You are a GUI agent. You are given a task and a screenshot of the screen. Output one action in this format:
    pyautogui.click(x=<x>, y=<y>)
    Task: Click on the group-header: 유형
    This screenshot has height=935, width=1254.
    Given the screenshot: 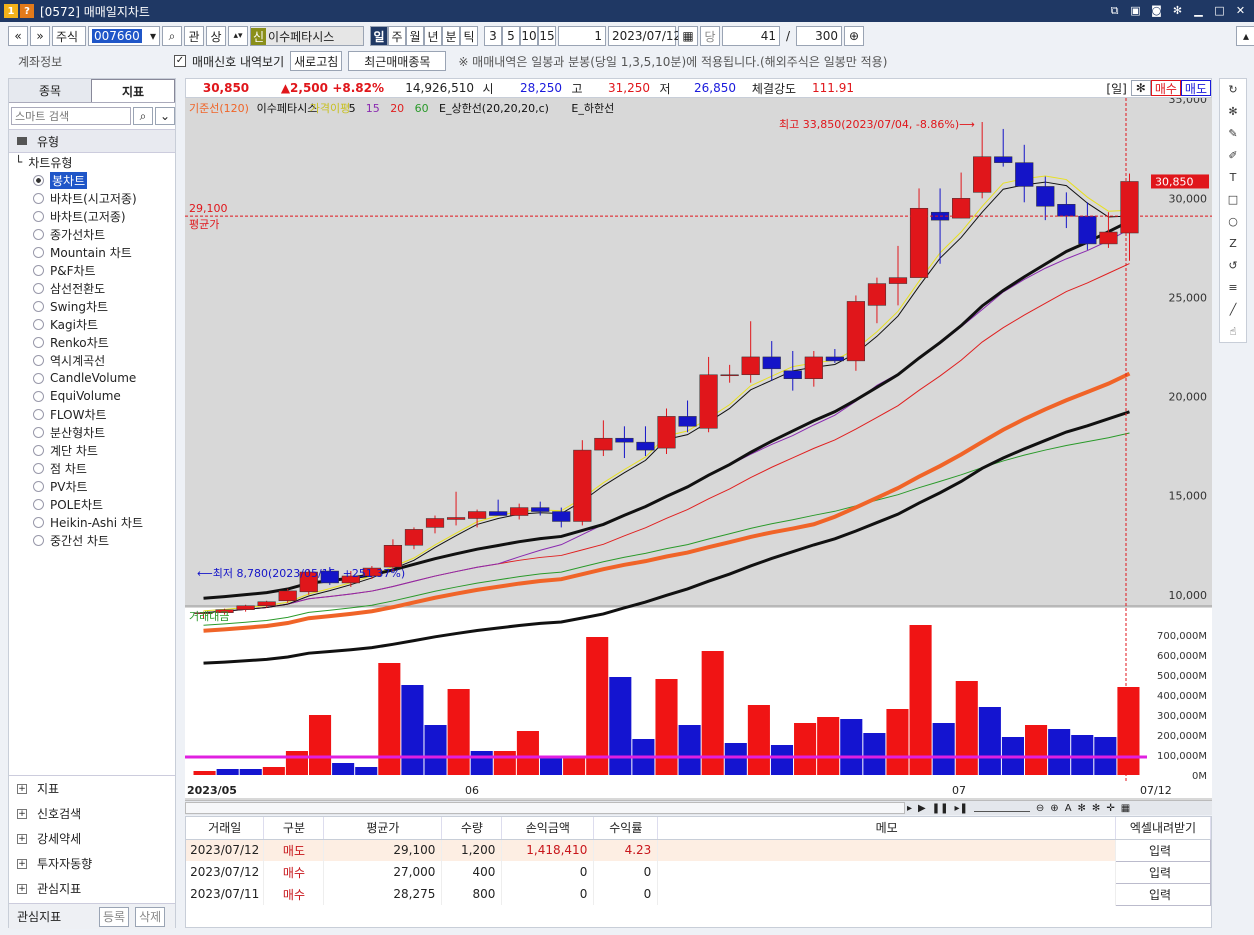 What is the action you would take?
    pyautogui.click(x=92, y=141)
    